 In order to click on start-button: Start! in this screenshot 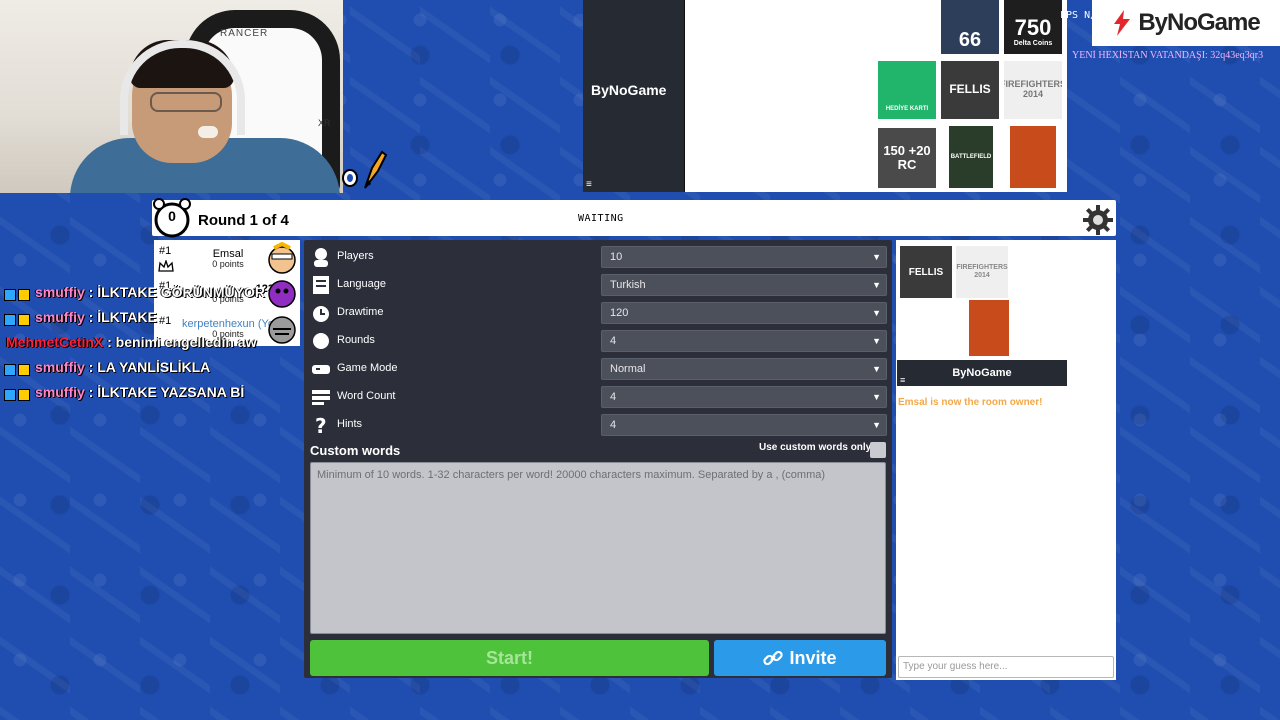, I will do `click(509, 658)`.